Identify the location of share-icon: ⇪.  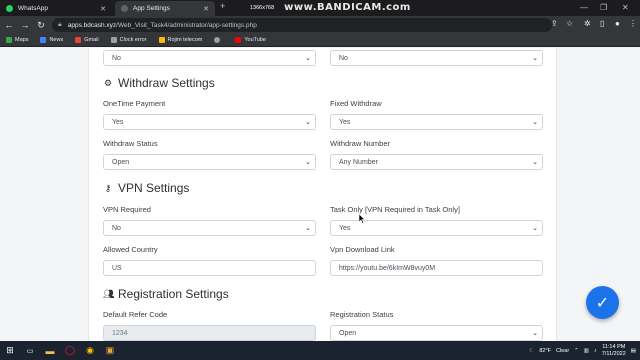
(554, 23).